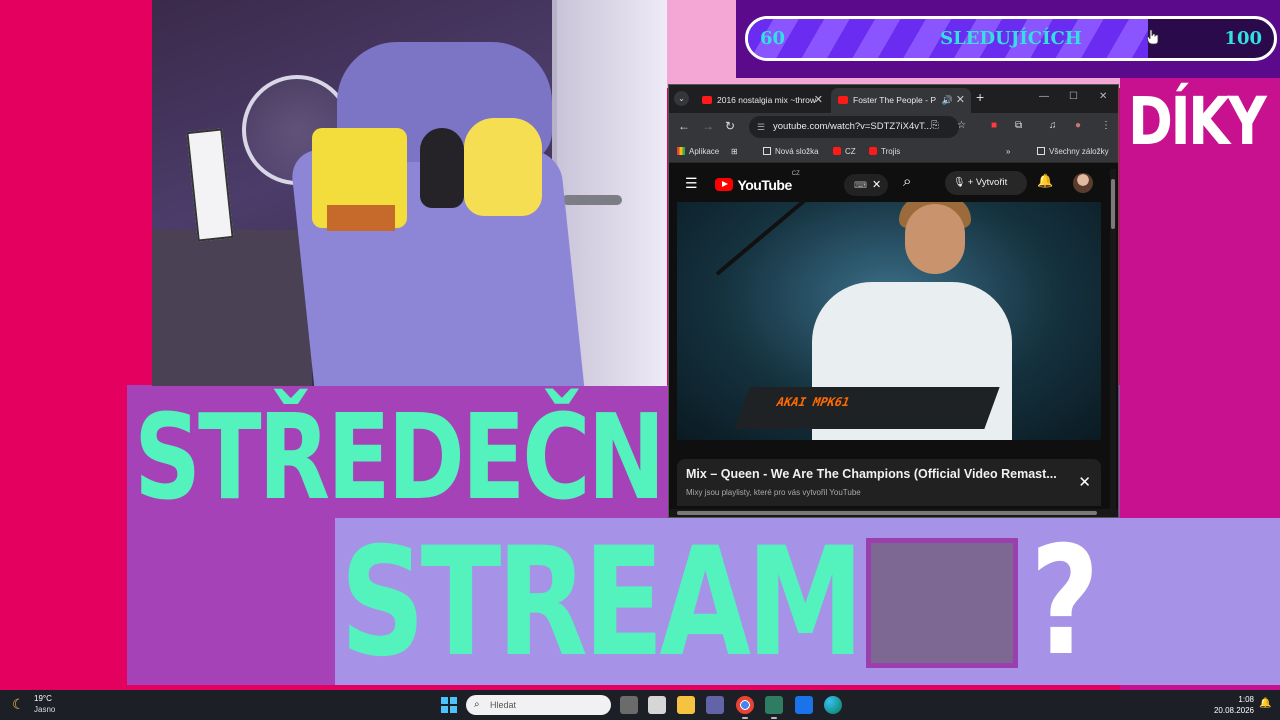 The width and height of the screenshot is (1280, 720). I want to click on avatar, so click(1083, 183).